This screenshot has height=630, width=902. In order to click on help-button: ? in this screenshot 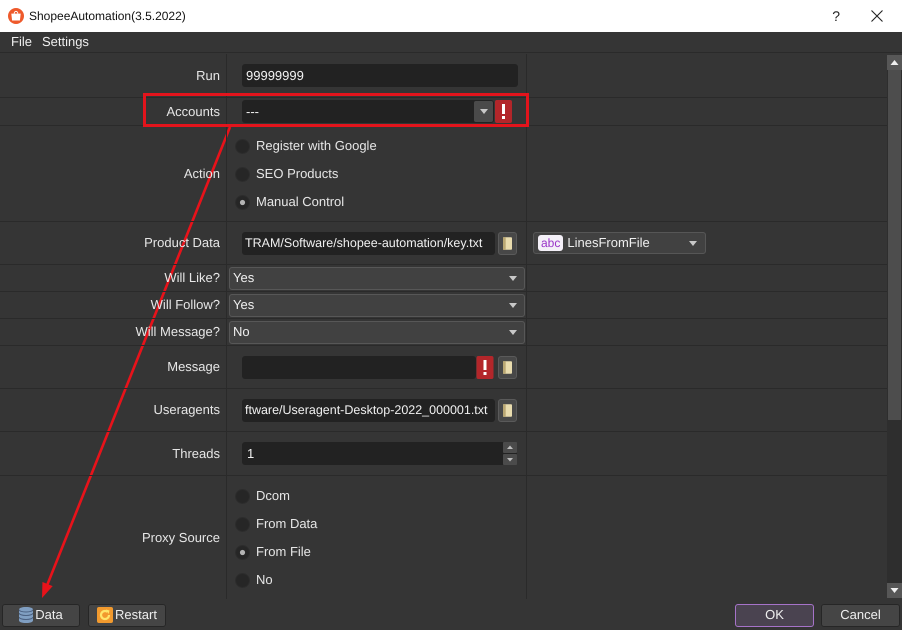, I will do `click(836, 16)`.